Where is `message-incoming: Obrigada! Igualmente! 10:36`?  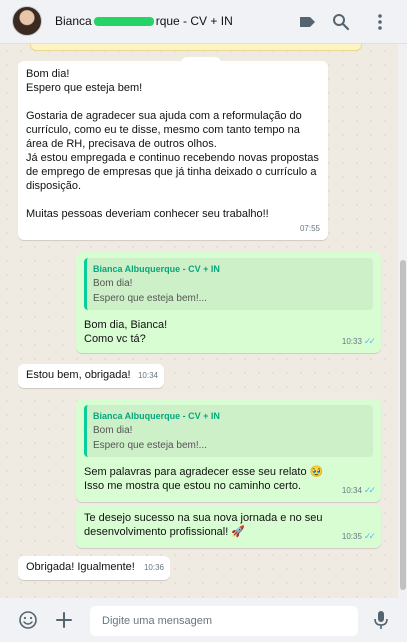 message-incoming: Obrigada! Igualmente! 10:36 is located at coordinates (94, 568).